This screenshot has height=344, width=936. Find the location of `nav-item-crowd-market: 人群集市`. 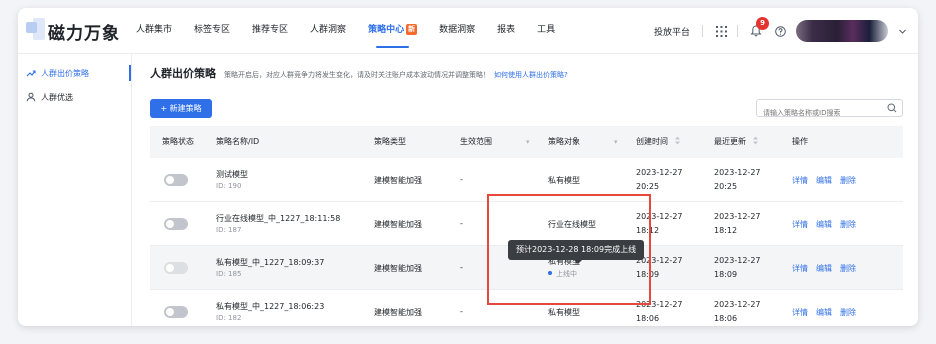

nav-item-crowd-market: 人群集市 is located at coordinates (154, 31).